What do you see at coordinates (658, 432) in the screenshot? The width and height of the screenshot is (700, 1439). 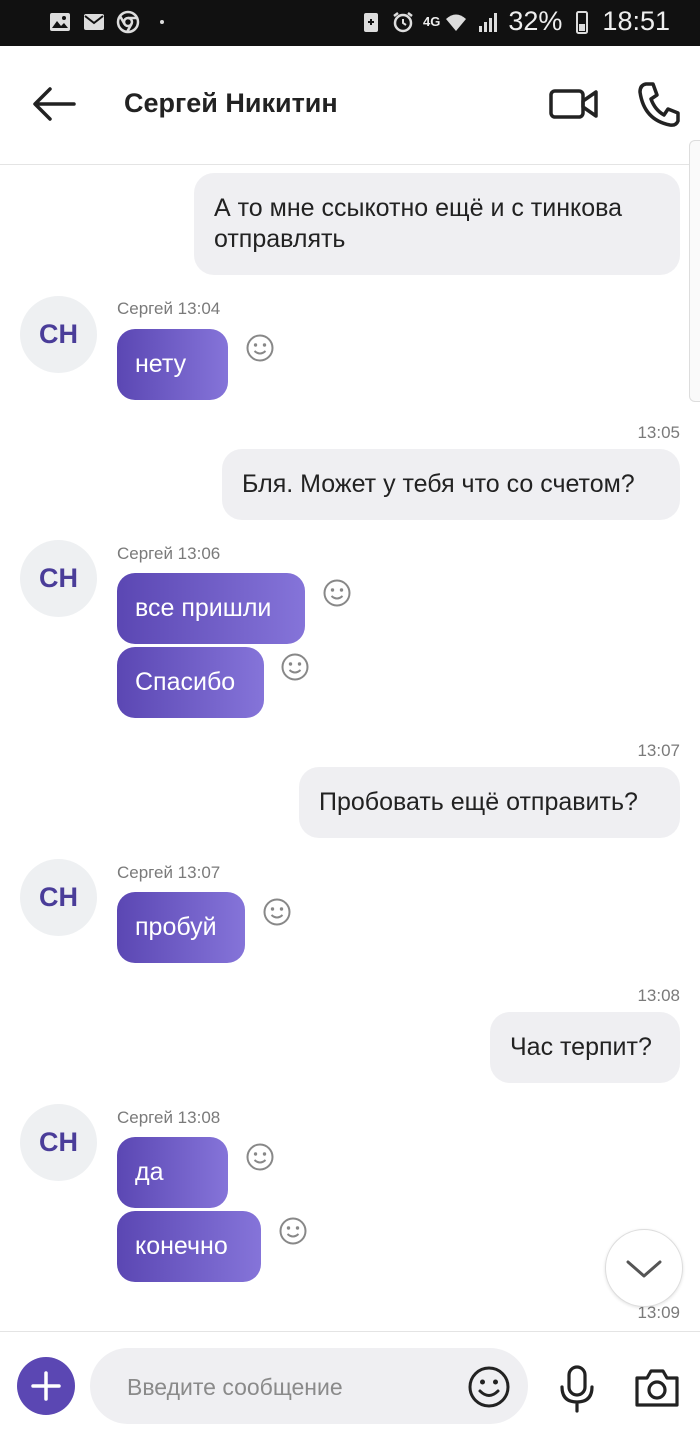 I see `message-time: 13:05` at bounding box center [658, 432].